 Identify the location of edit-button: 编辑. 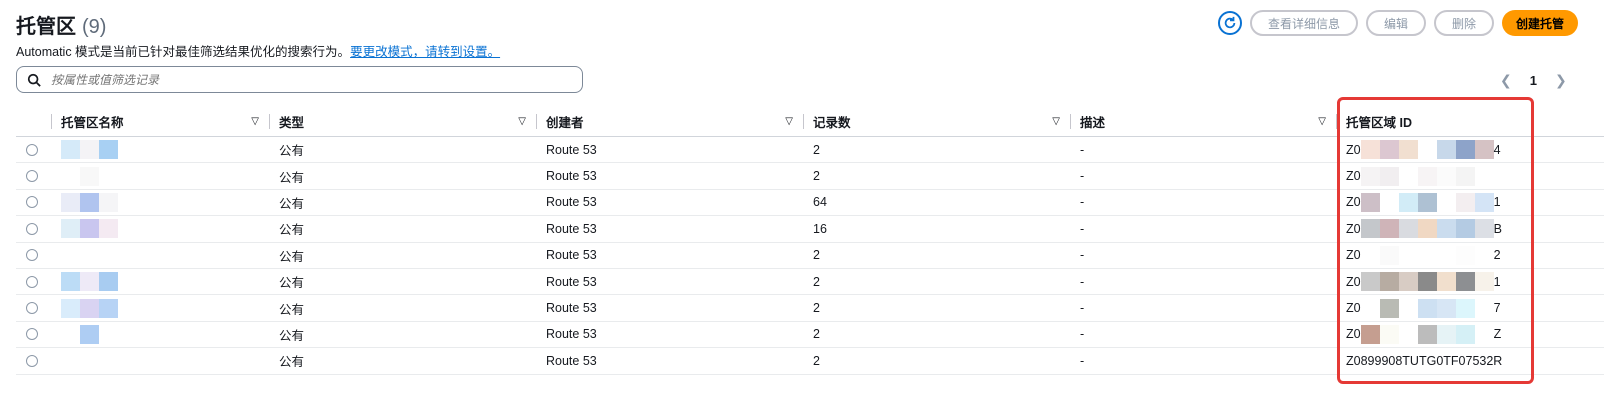
(1396, 23).